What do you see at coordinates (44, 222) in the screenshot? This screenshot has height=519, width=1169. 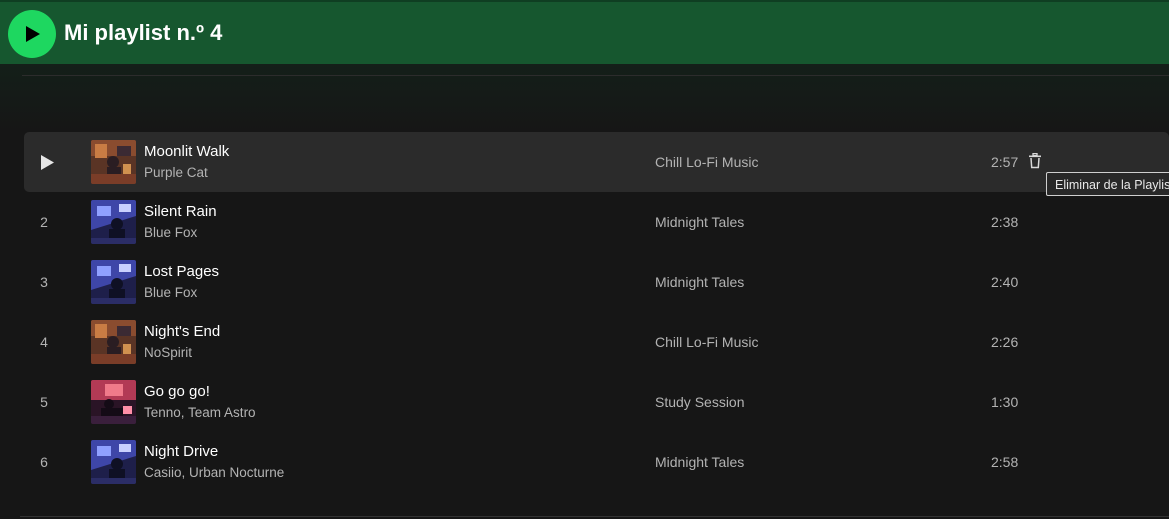 I see `track-number: 2` at bounding box center [44, 222].